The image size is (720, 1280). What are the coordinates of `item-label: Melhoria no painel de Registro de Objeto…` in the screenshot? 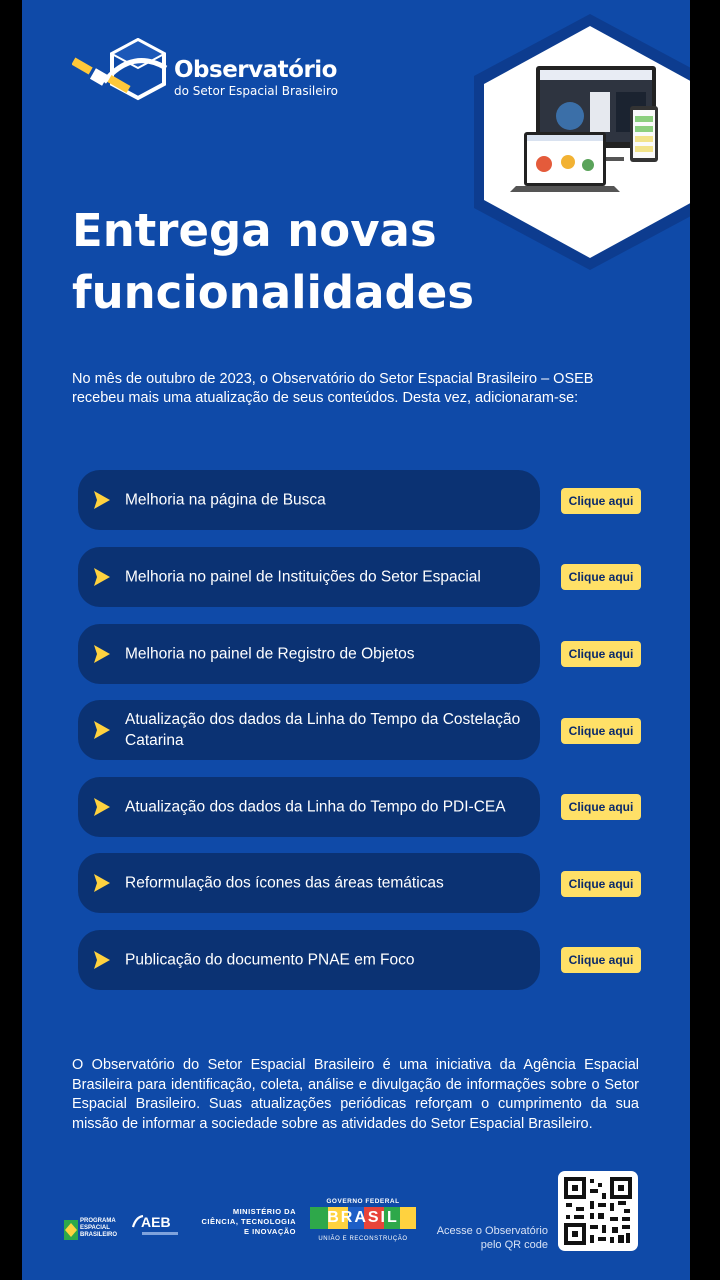 It's located at (270, 654).